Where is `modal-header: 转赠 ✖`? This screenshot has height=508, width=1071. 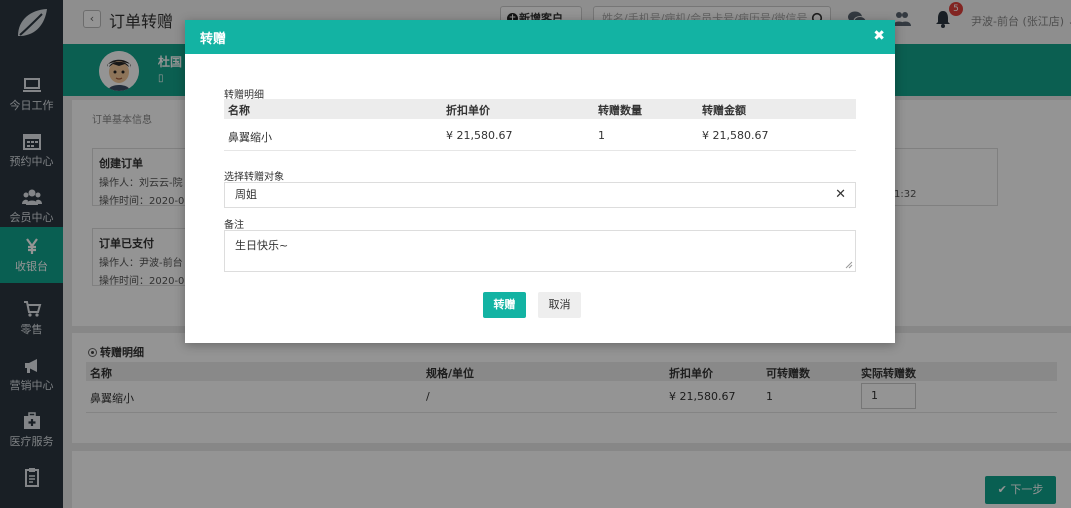
modal-header: 转赠 ✖ is located at coordinates (540, 37).